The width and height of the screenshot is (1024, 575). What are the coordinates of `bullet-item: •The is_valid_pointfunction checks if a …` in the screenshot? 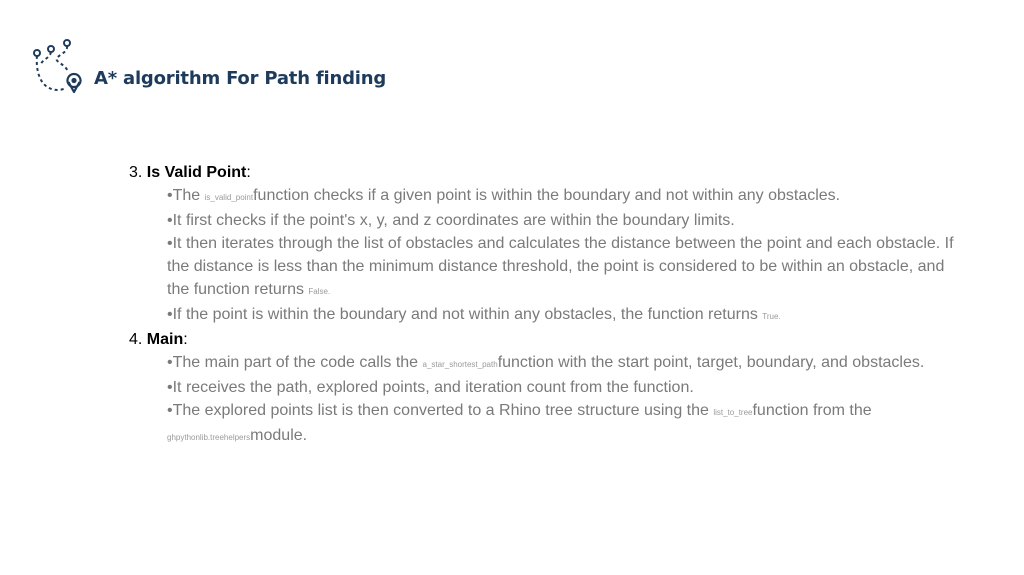 It's located at (504, 195).